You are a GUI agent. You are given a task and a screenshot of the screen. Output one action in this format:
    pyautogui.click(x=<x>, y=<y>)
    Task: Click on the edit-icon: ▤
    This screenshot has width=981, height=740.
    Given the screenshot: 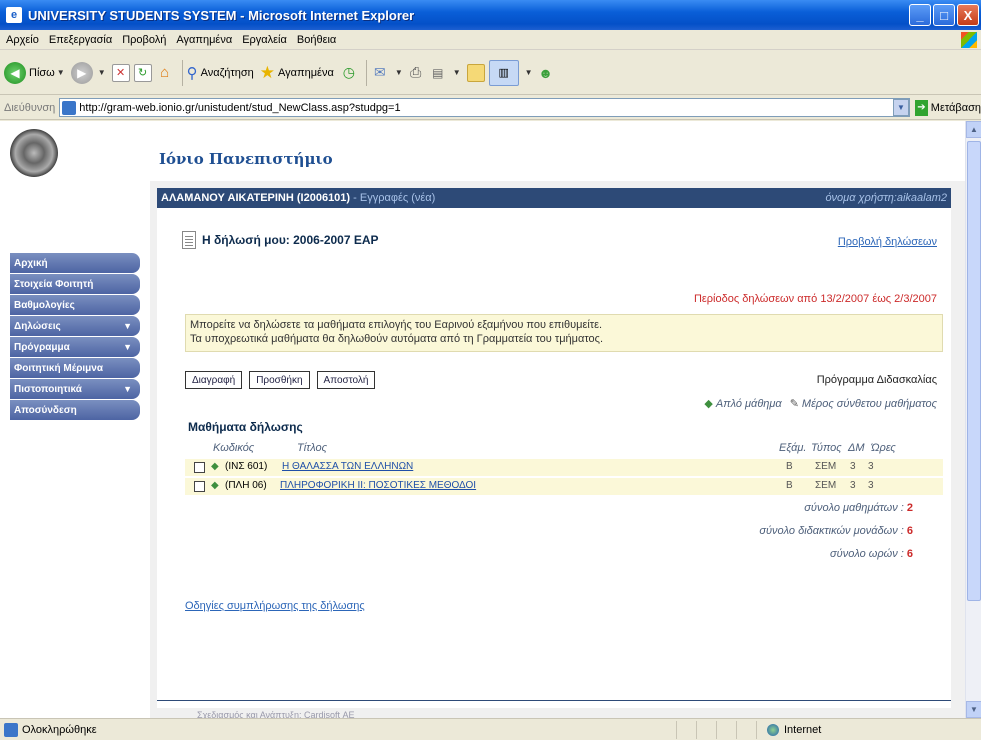 What is the action you would take?
    pyautogui.click(x=438, y=73)
    